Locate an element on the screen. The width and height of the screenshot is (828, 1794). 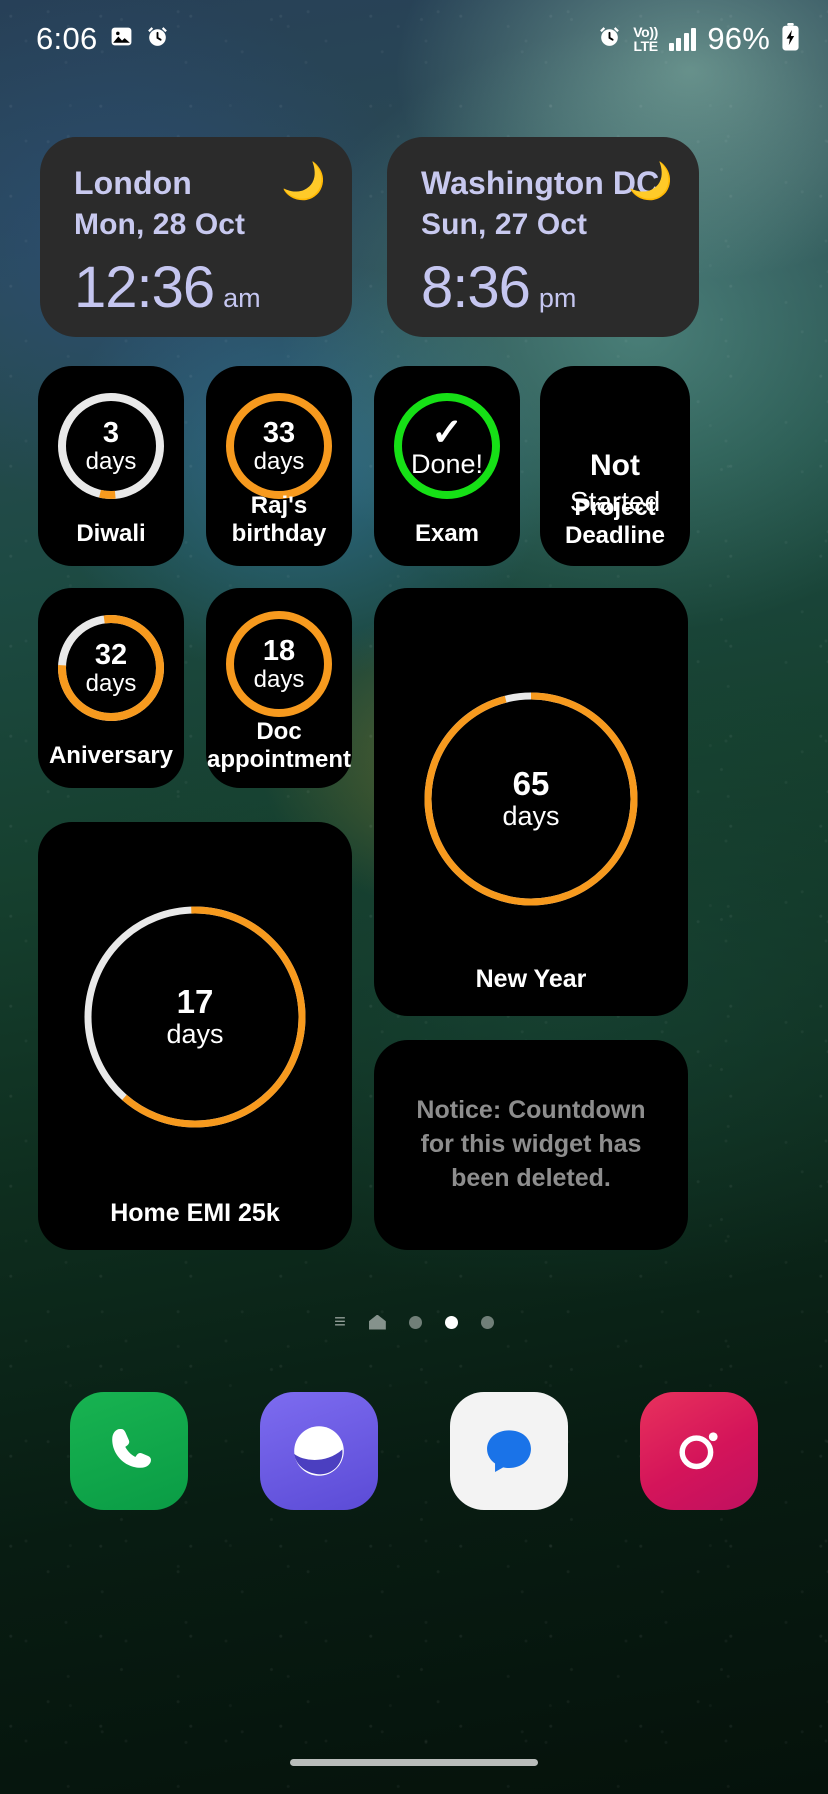
clock-time: 12:36 am is located at coordinates (200, 287).